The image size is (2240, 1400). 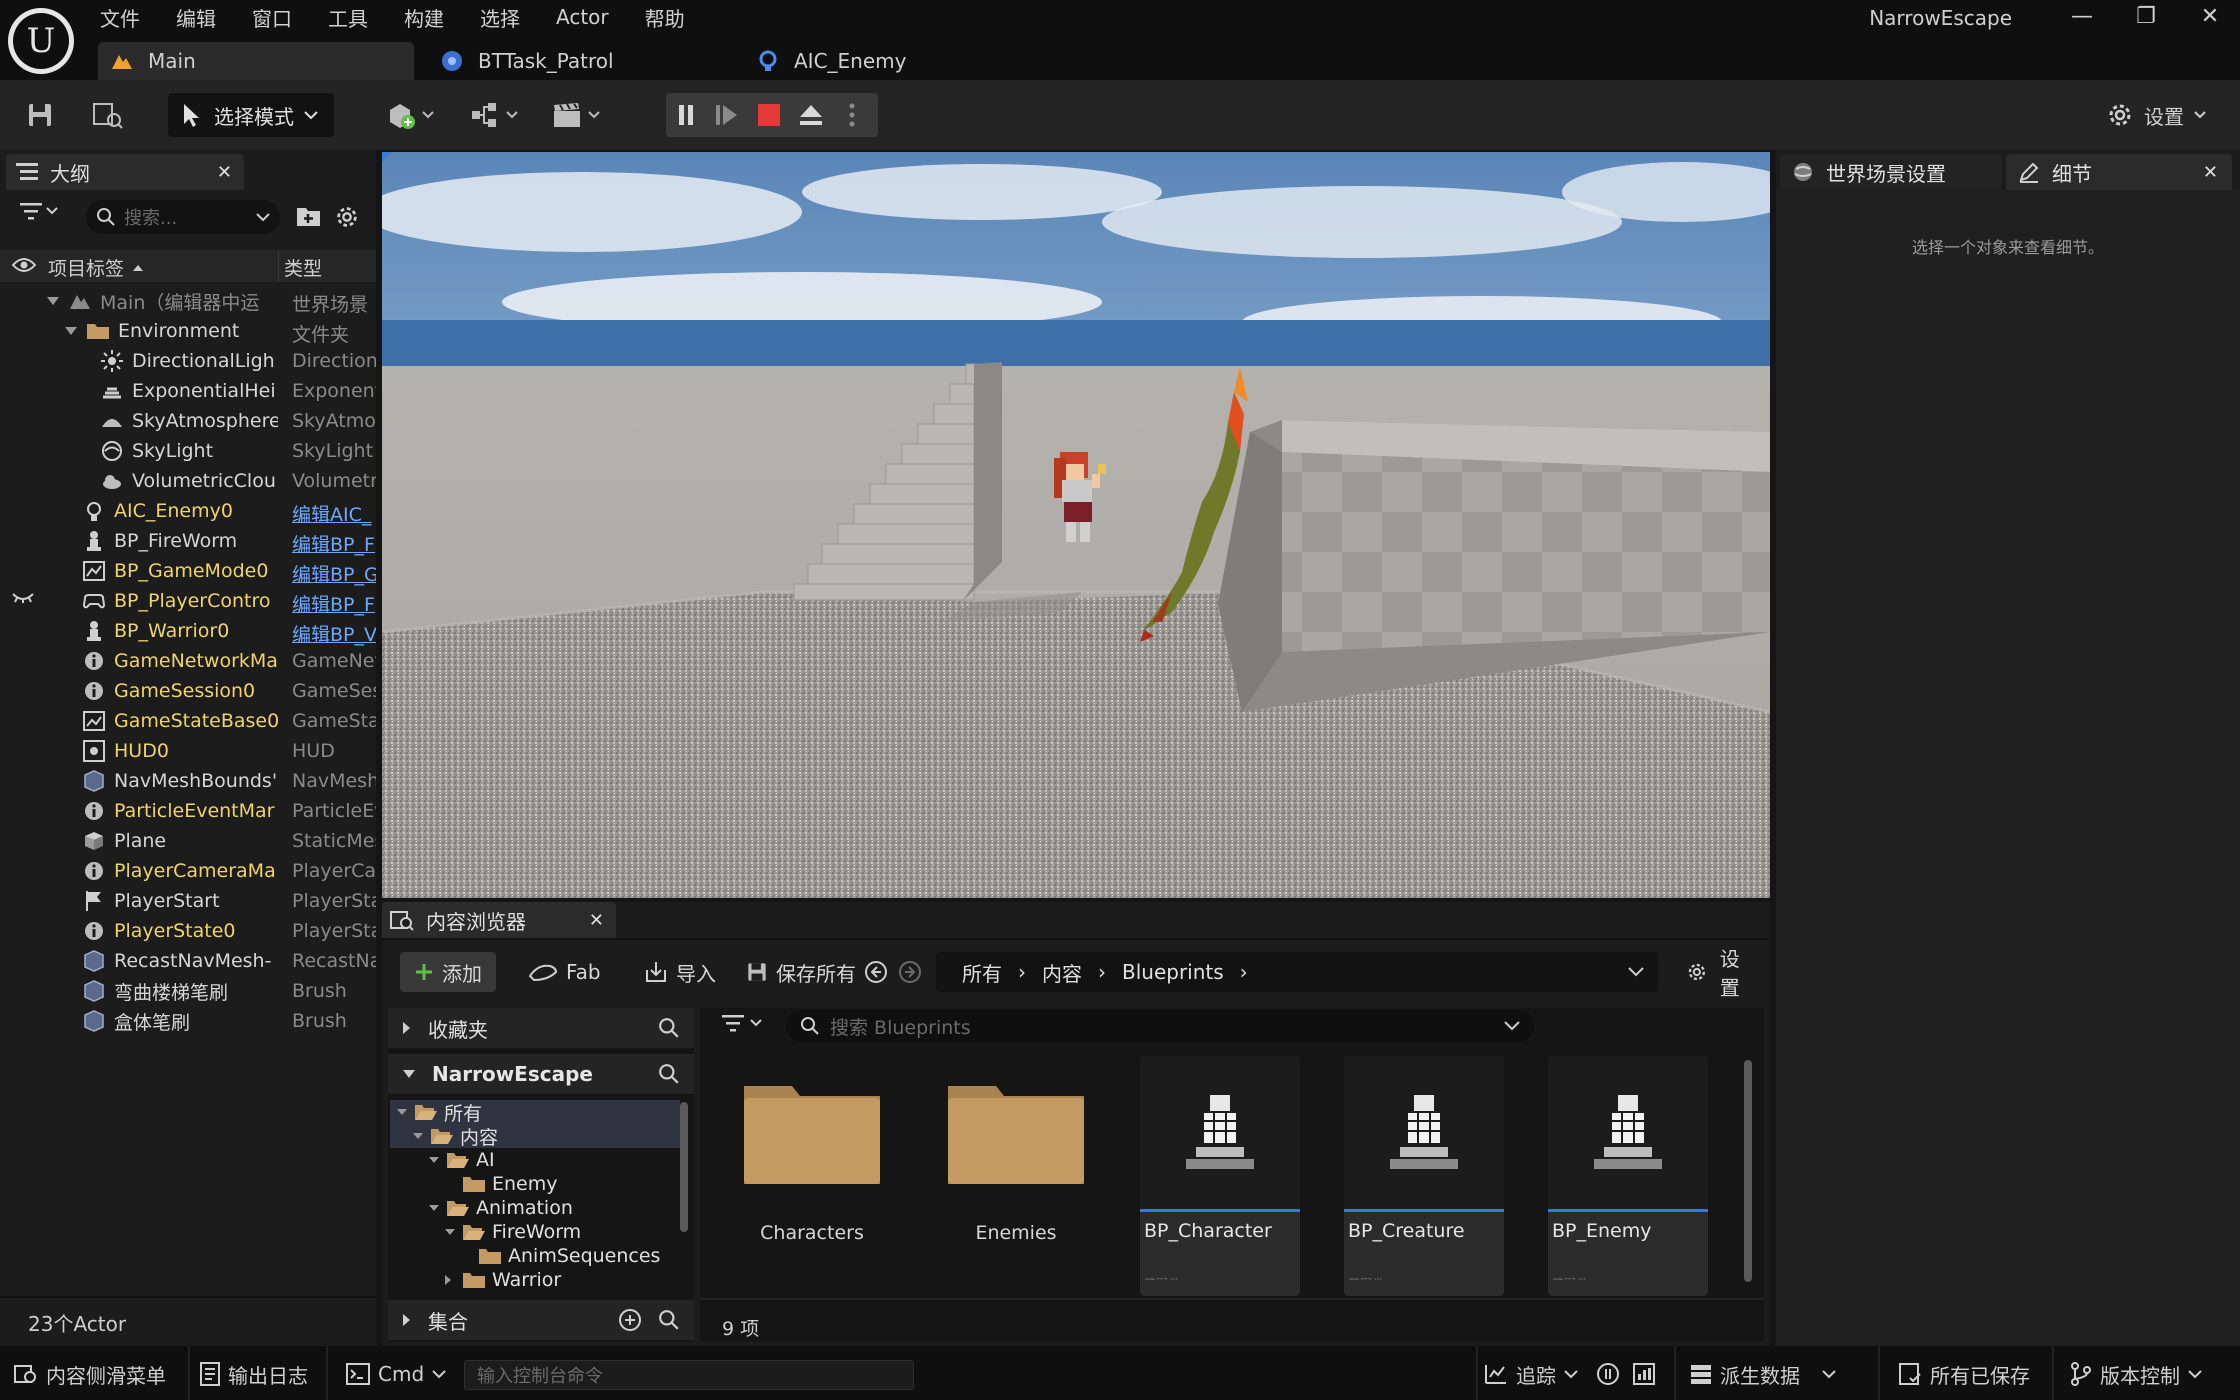 What do you see at coordinates (188, 331) in the screenshot?
I see `outliner-row: Environment 文件夹` at bounding box center [188, 331].